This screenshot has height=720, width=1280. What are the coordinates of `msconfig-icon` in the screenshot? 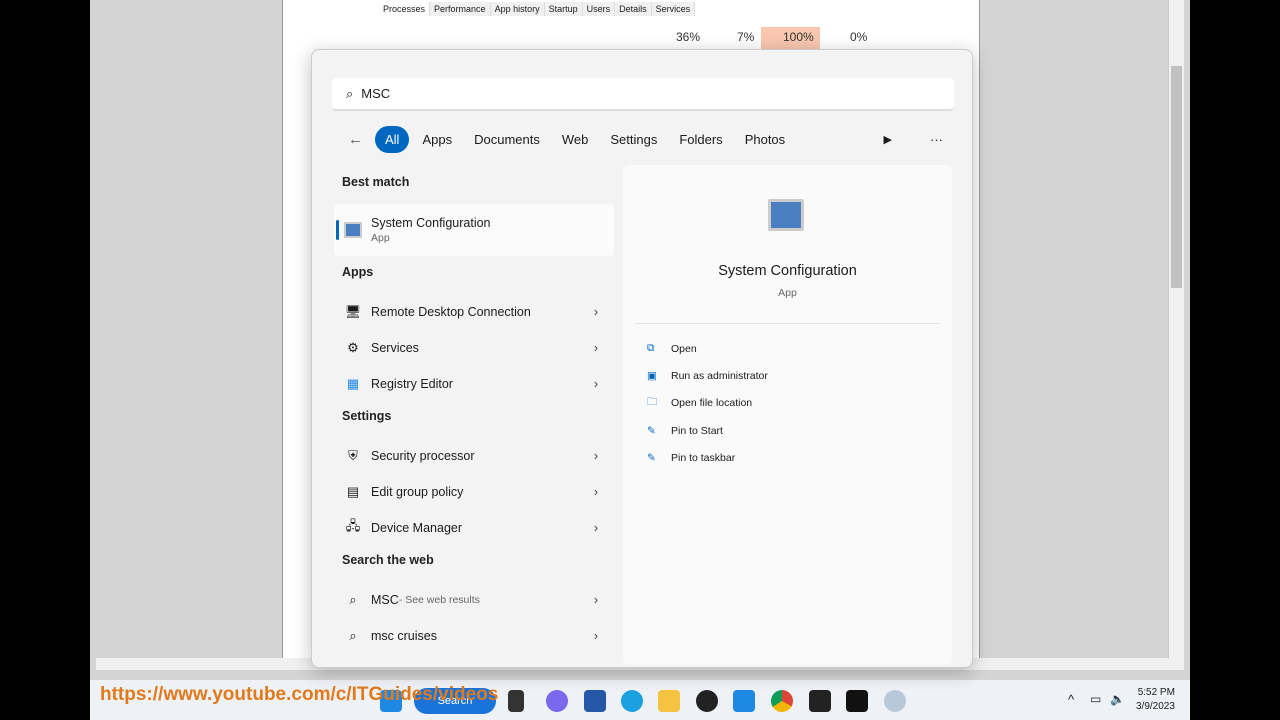 It's located at (895, 701).